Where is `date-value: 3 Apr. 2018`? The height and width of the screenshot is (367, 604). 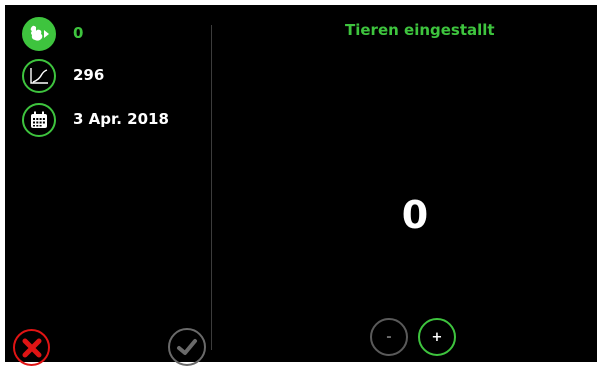 date-value: 3 Apr. 2018 is located at coordinates (121, 119).